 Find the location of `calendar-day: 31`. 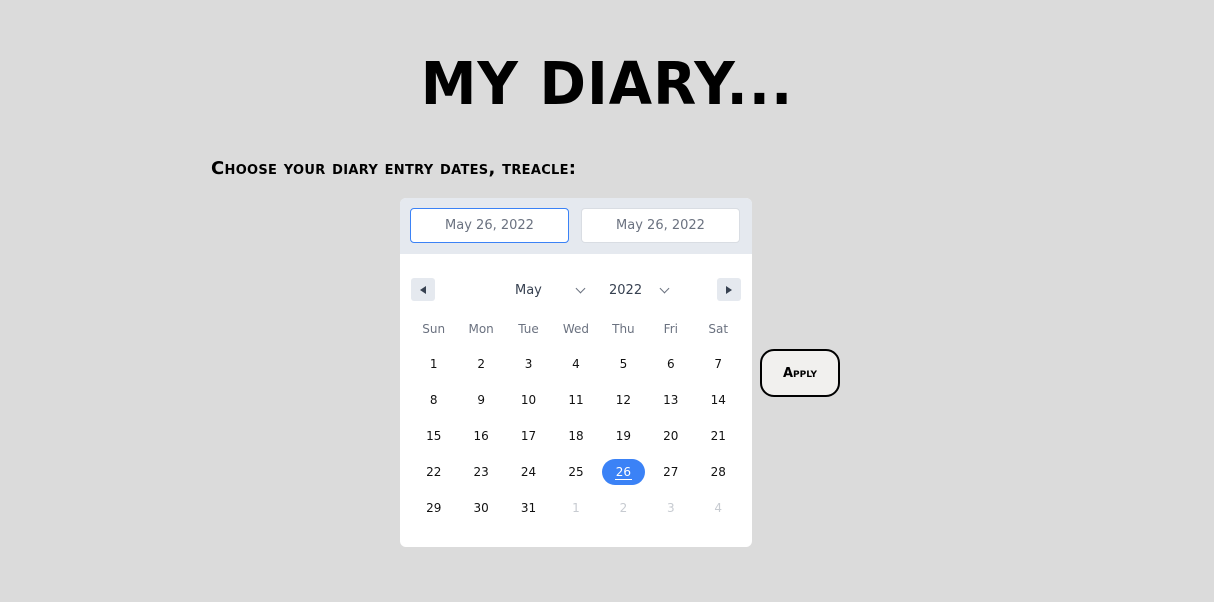

calendar-day: 31 is located at coordinates (528, 508).